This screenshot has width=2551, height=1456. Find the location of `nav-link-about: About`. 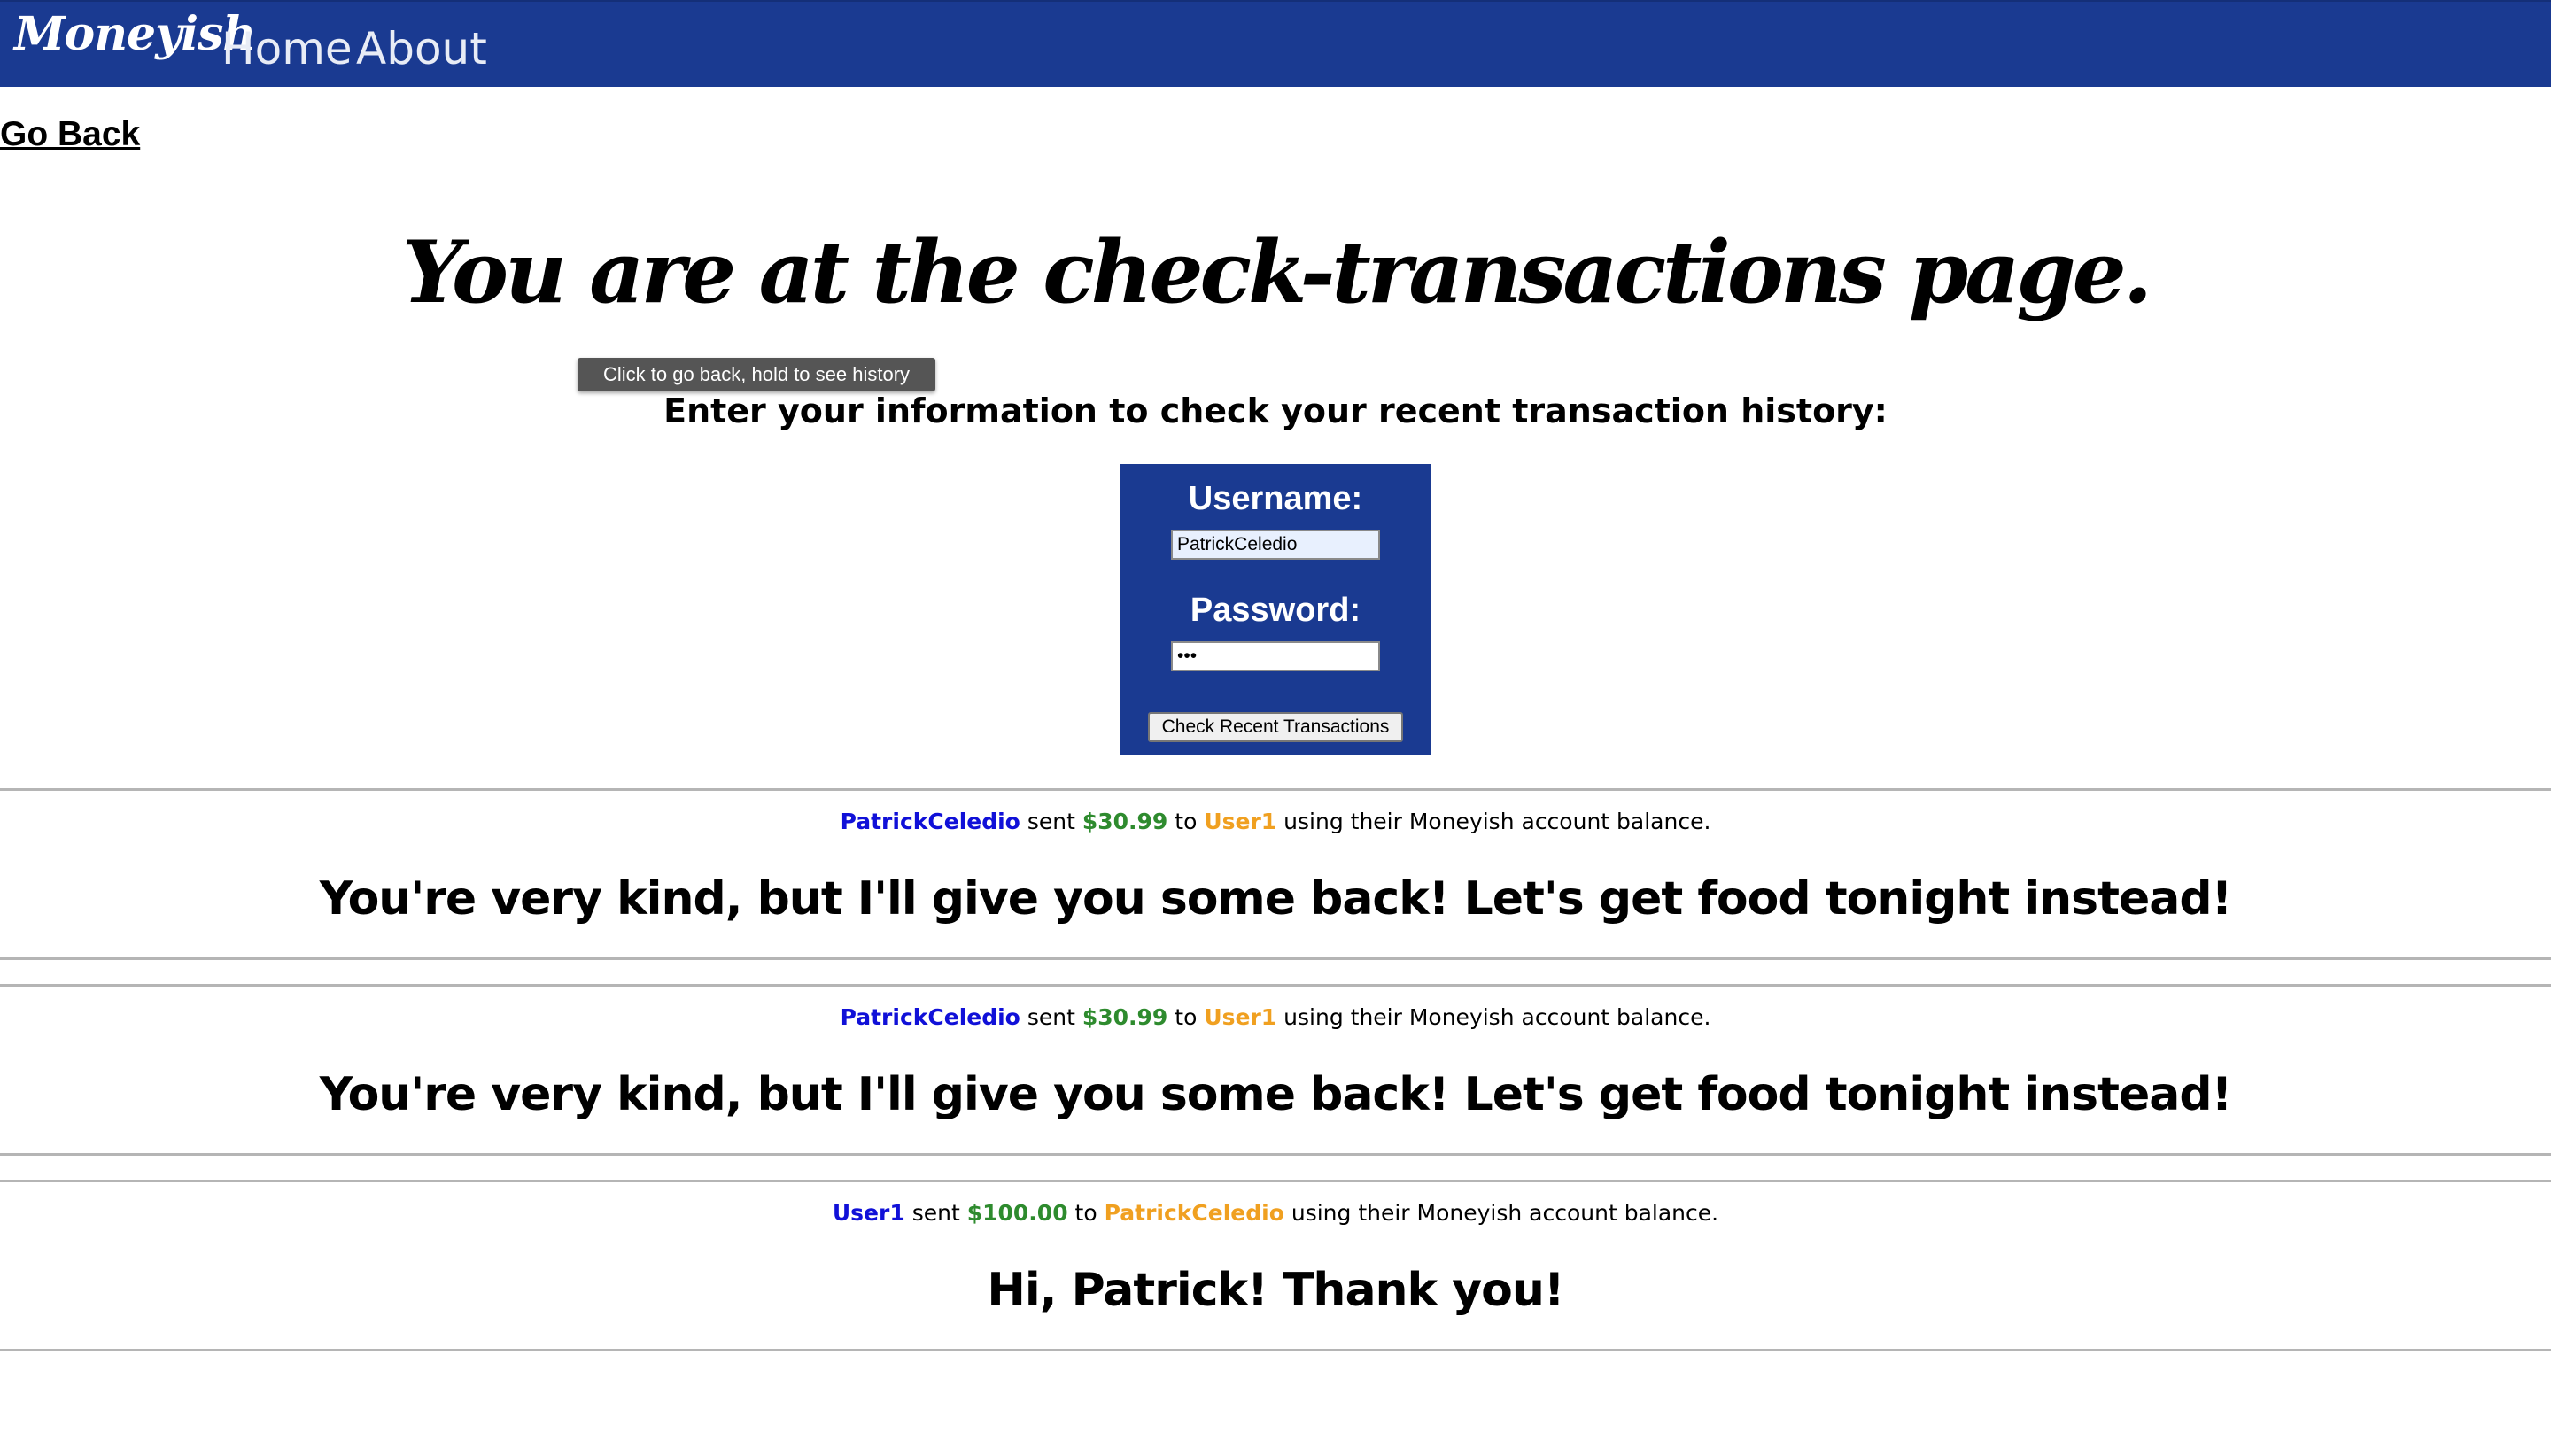

nav-link-about: About is located at coordinates (422, 48).